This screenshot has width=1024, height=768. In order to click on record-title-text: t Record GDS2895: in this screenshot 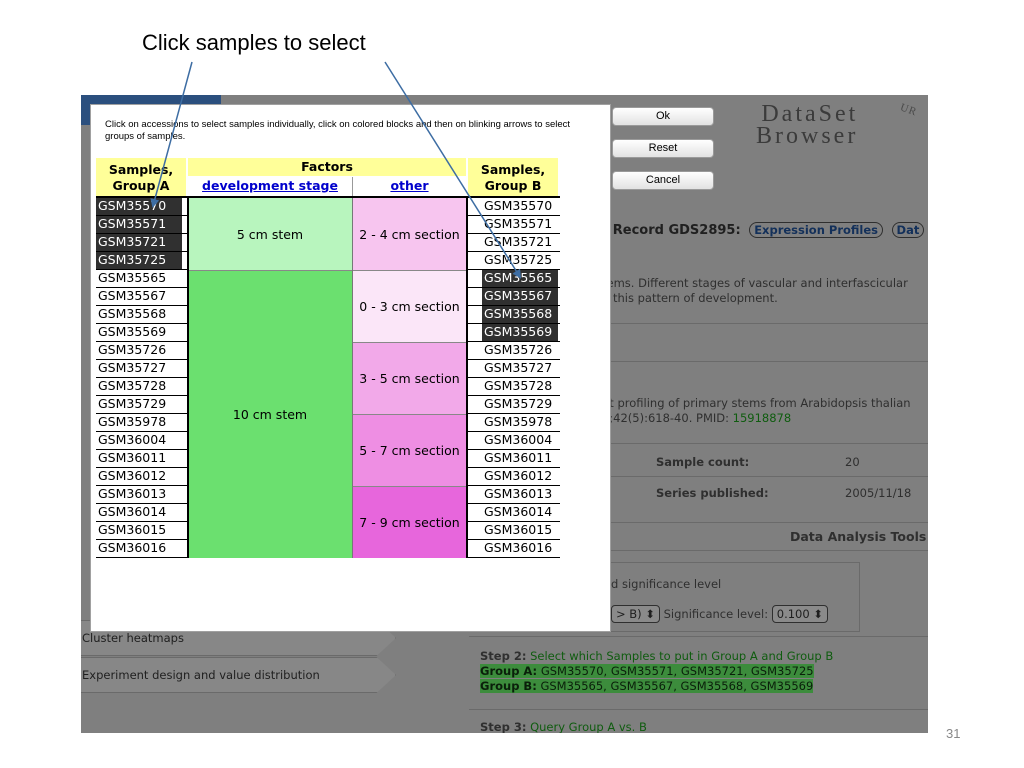, I will do `click(671, 230)`.